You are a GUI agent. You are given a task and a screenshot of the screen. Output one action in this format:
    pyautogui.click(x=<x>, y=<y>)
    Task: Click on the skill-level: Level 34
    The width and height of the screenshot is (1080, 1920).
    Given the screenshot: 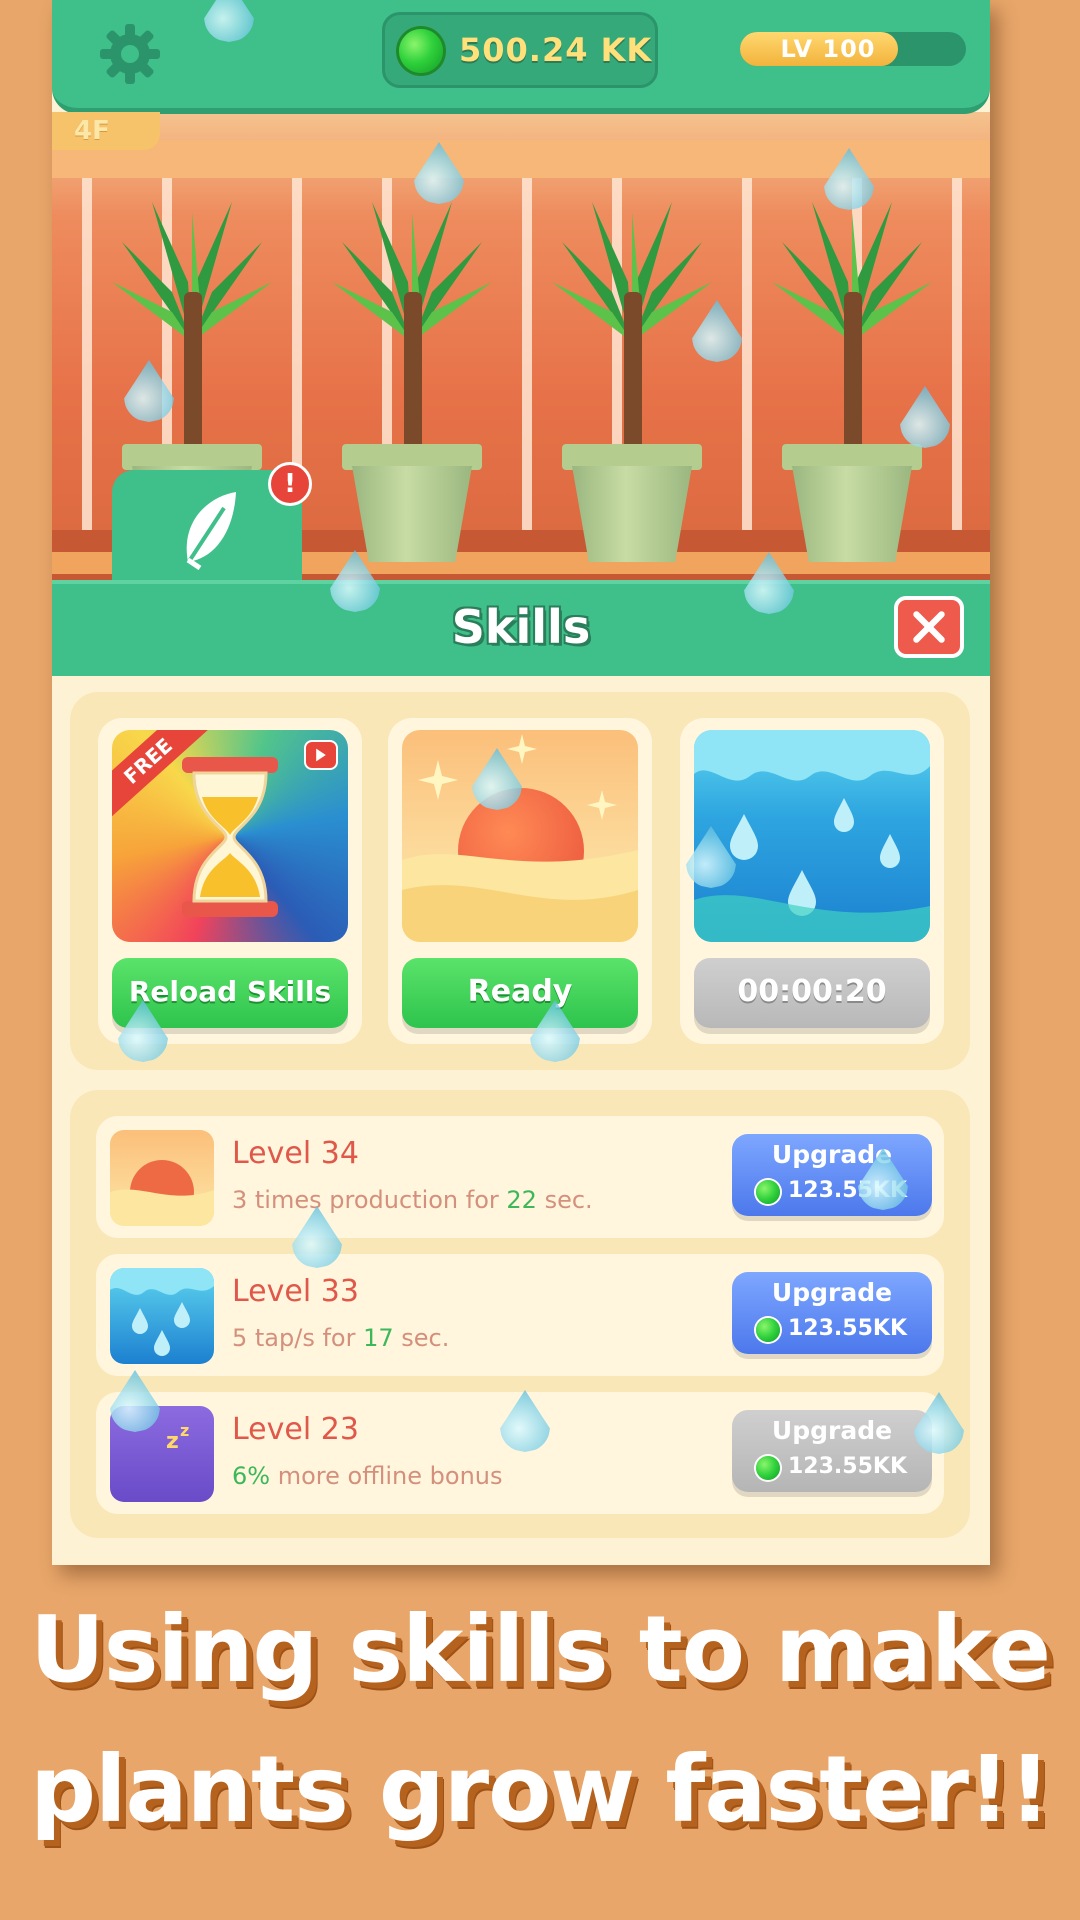 What is the action you would take?
    pyautogui.click(x=295, y=1153)
    